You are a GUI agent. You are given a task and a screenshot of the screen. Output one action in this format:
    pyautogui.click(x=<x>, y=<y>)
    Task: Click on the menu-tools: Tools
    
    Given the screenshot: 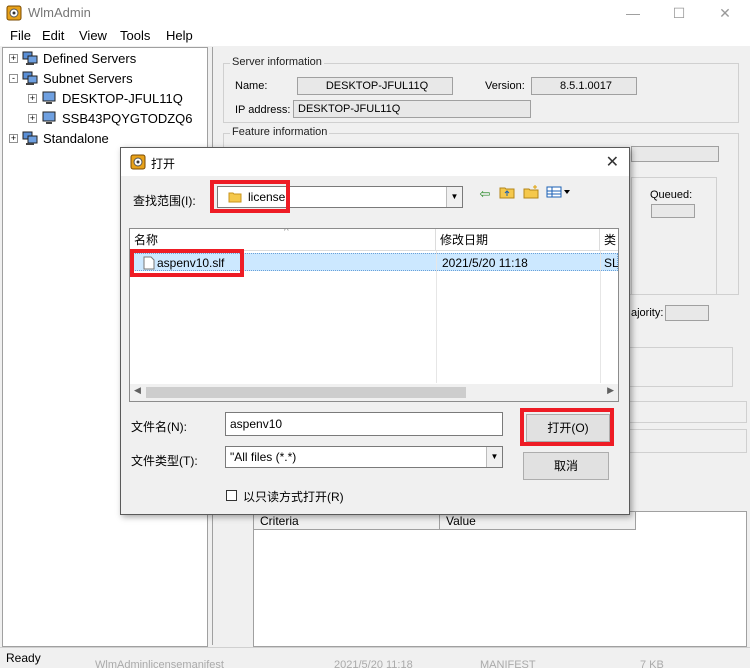 What is the action you would take?
    pyautogui.click(x=135, y=35)
    